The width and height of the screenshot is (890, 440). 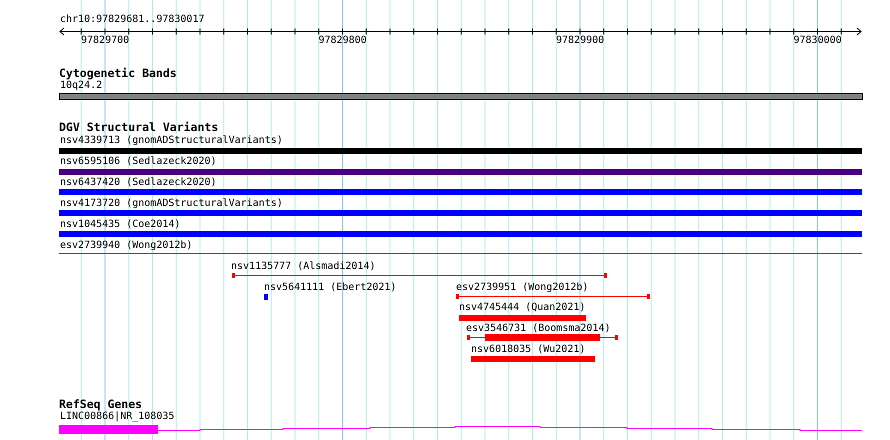 What do you see at coordinates (117, 416) in the screenshot?
I see `gene-label: LINC00866|NR_108035` at bounding box center [117, 416].